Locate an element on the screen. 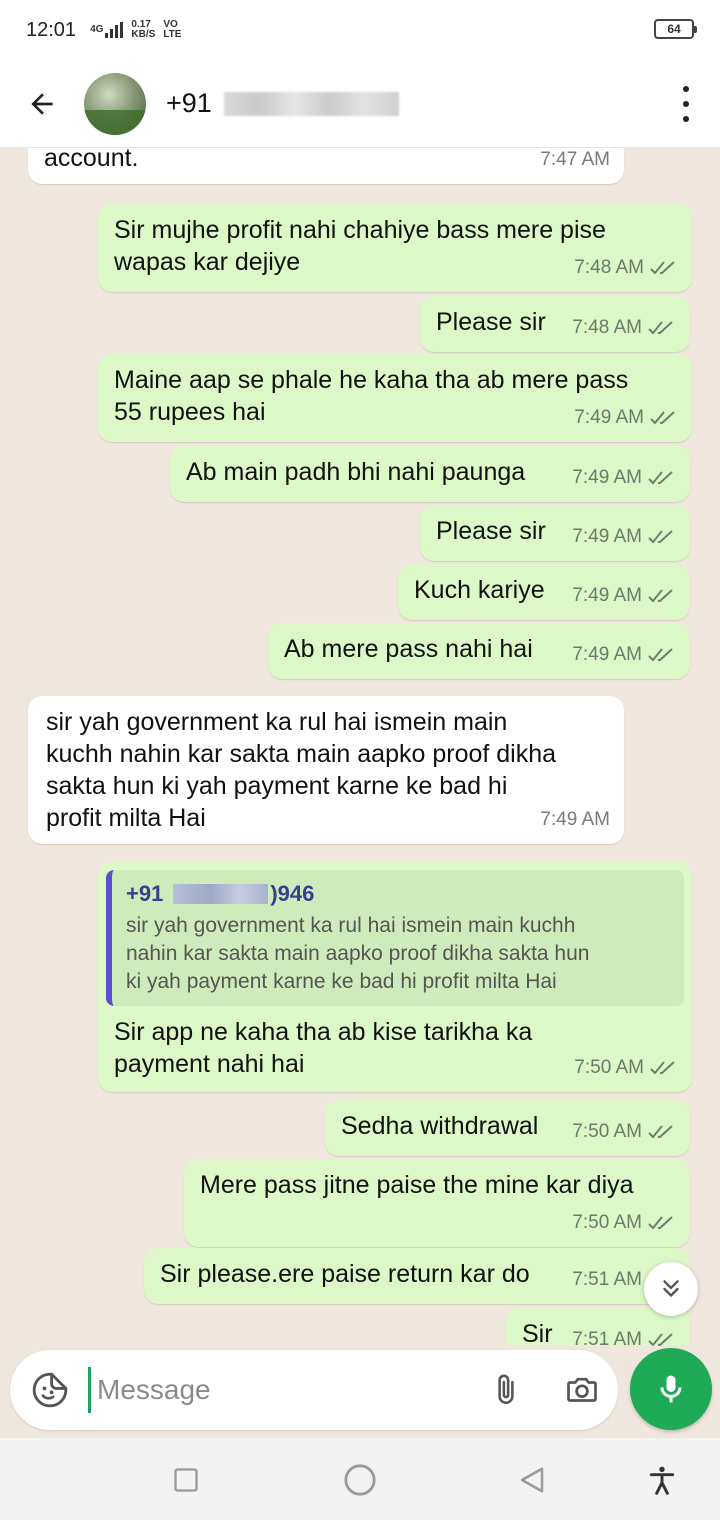 The height and width of the screenshot is (1520, 720). battery-icon: 64 is located at coordinates (675, 29).